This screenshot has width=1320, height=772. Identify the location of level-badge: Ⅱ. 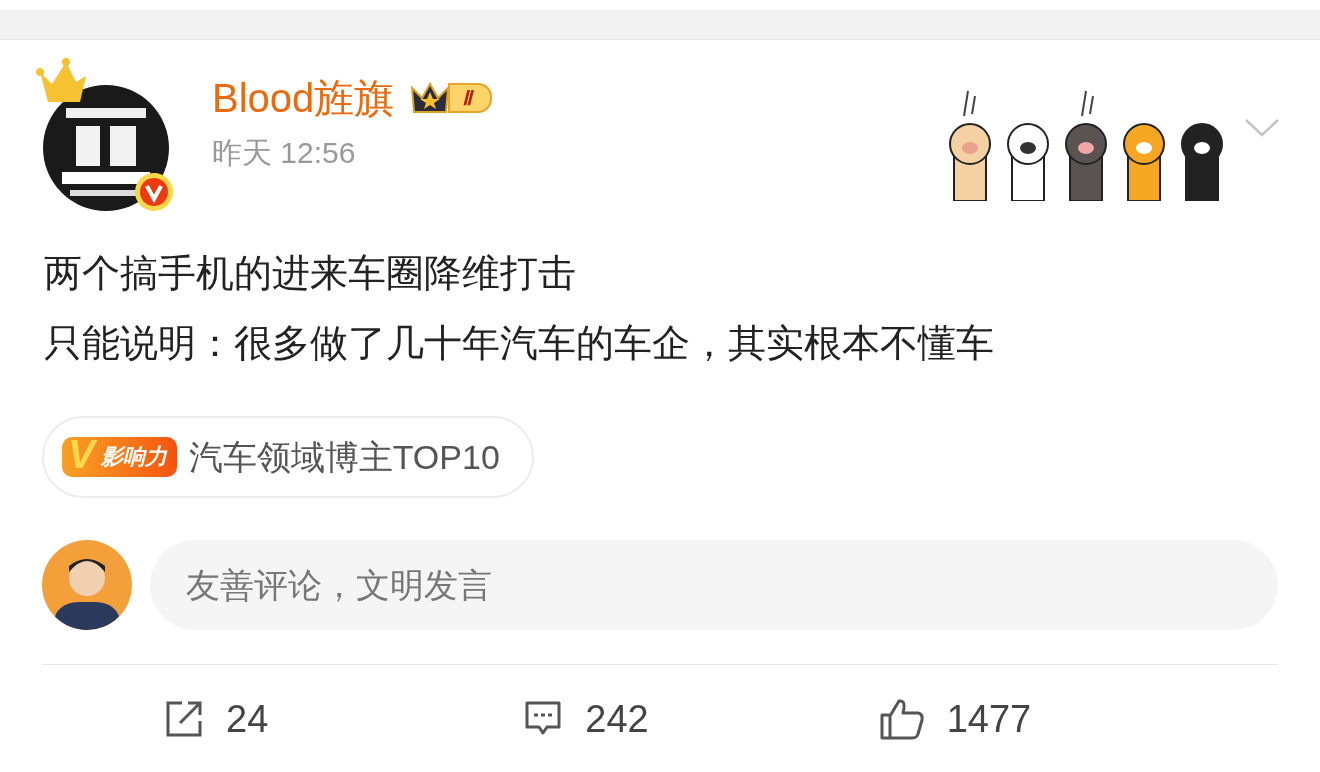
(450, 98).